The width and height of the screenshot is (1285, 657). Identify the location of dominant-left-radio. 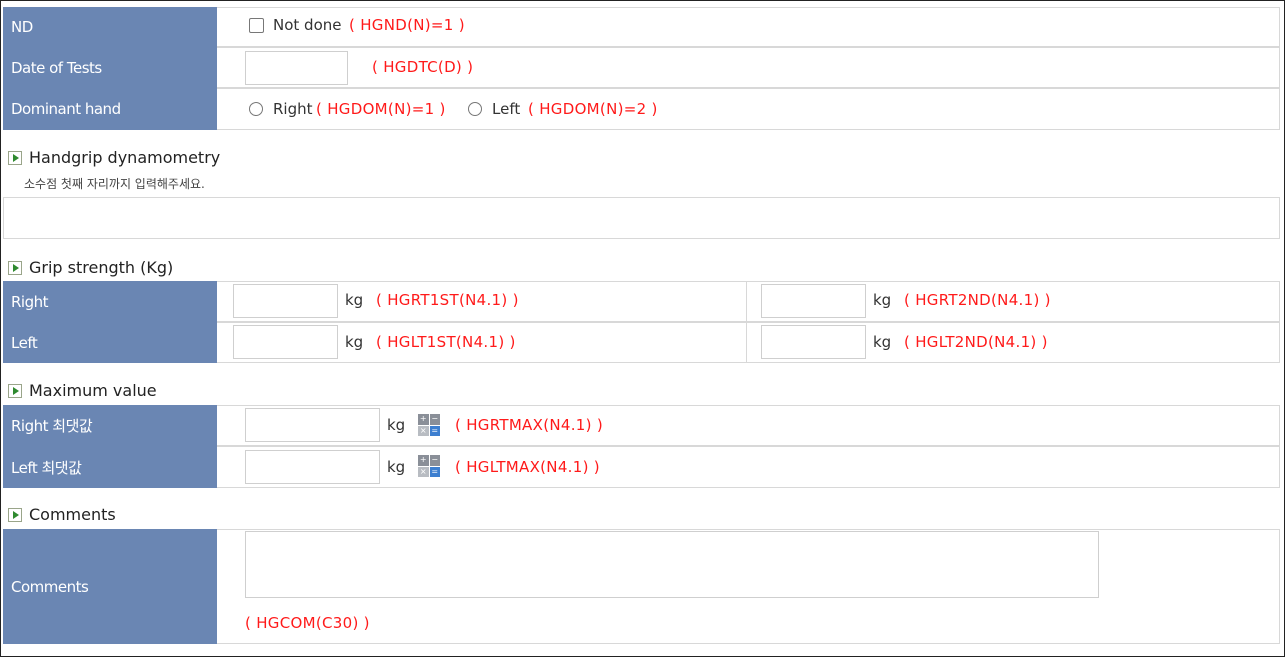
(475, 109).